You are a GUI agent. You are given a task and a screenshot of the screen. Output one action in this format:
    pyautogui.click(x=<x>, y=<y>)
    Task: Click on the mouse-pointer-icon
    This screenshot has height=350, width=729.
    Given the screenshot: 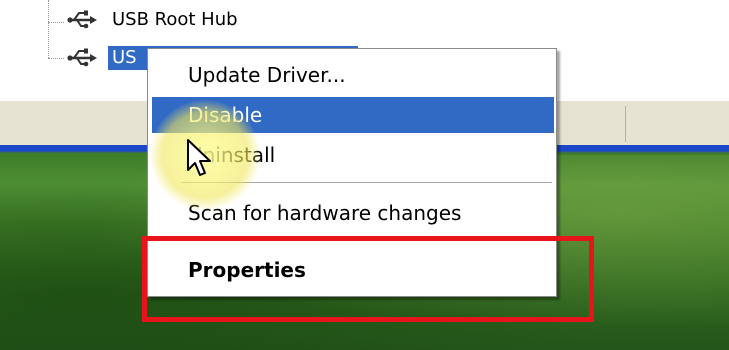 What is the action you would take?
    pyautogui.click(x=199, y=157)
    